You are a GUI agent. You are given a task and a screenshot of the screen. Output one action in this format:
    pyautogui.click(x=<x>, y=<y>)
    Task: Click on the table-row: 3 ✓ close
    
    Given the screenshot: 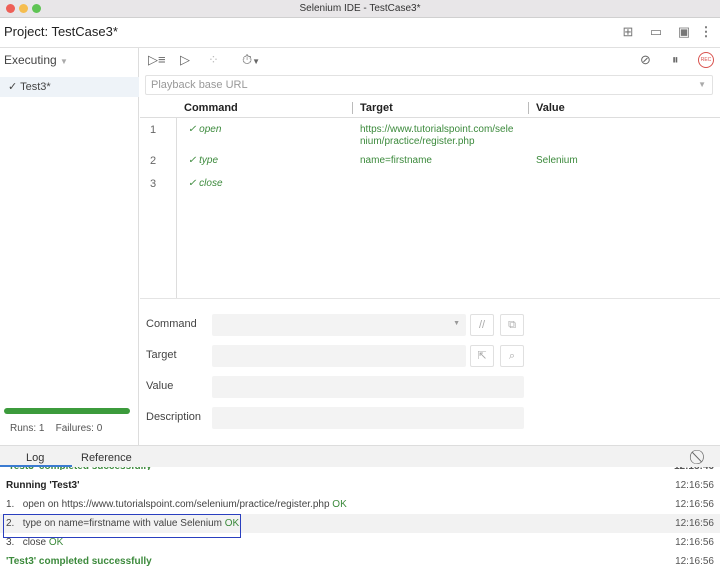 What is the action you would take?
    pyautogui.click(x=430, y=188)
    